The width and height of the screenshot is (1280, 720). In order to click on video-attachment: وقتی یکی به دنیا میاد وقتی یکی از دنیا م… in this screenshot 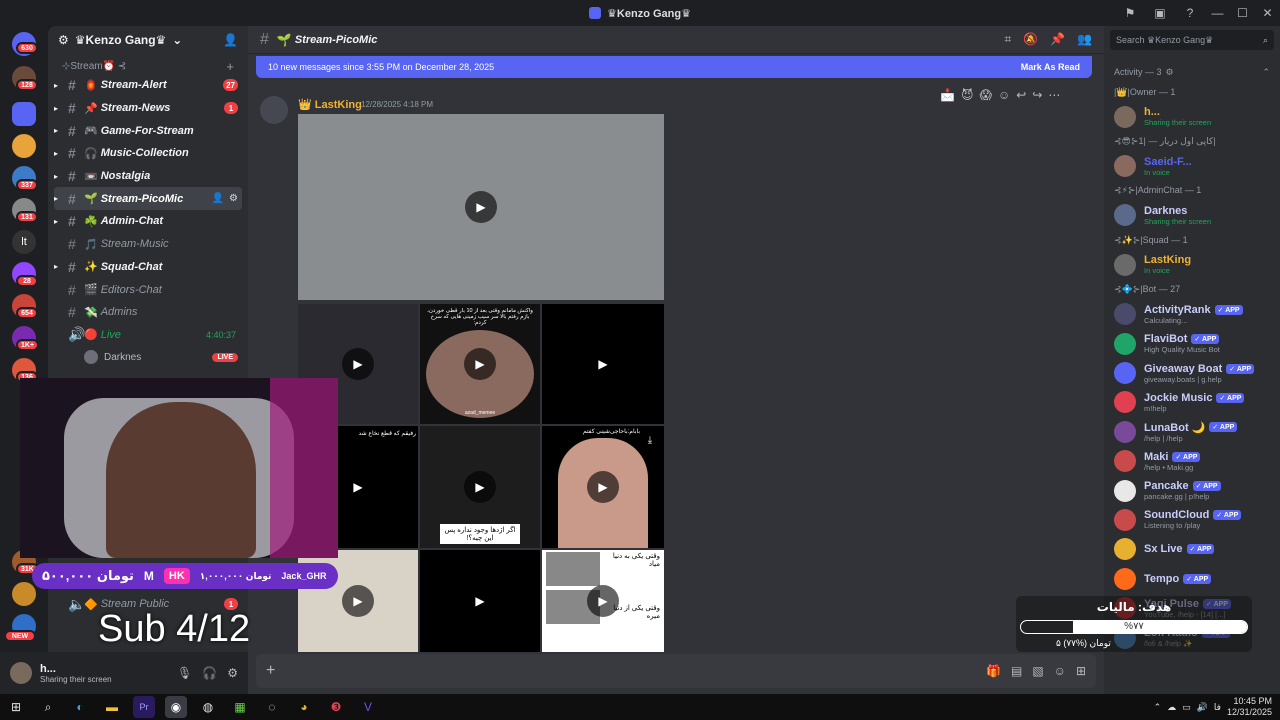, I will do `click(603, 601)`.